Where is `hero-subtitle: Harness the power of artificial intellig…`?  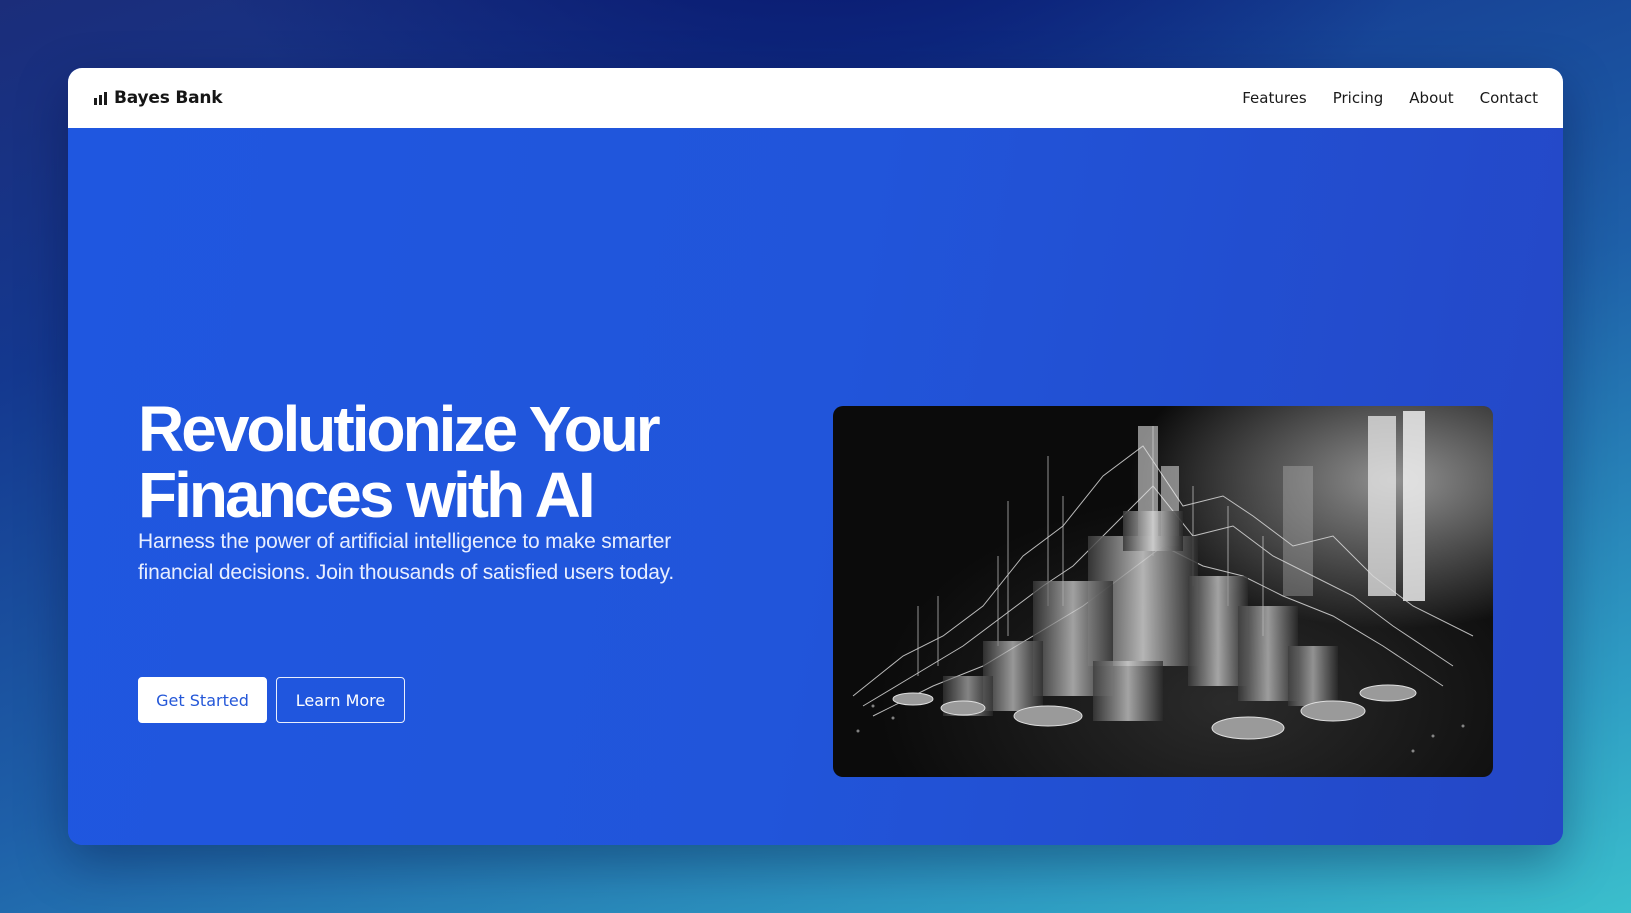 hero-subtitle: Harness the power of artificial intellig… is located at coordinates (406, 557).